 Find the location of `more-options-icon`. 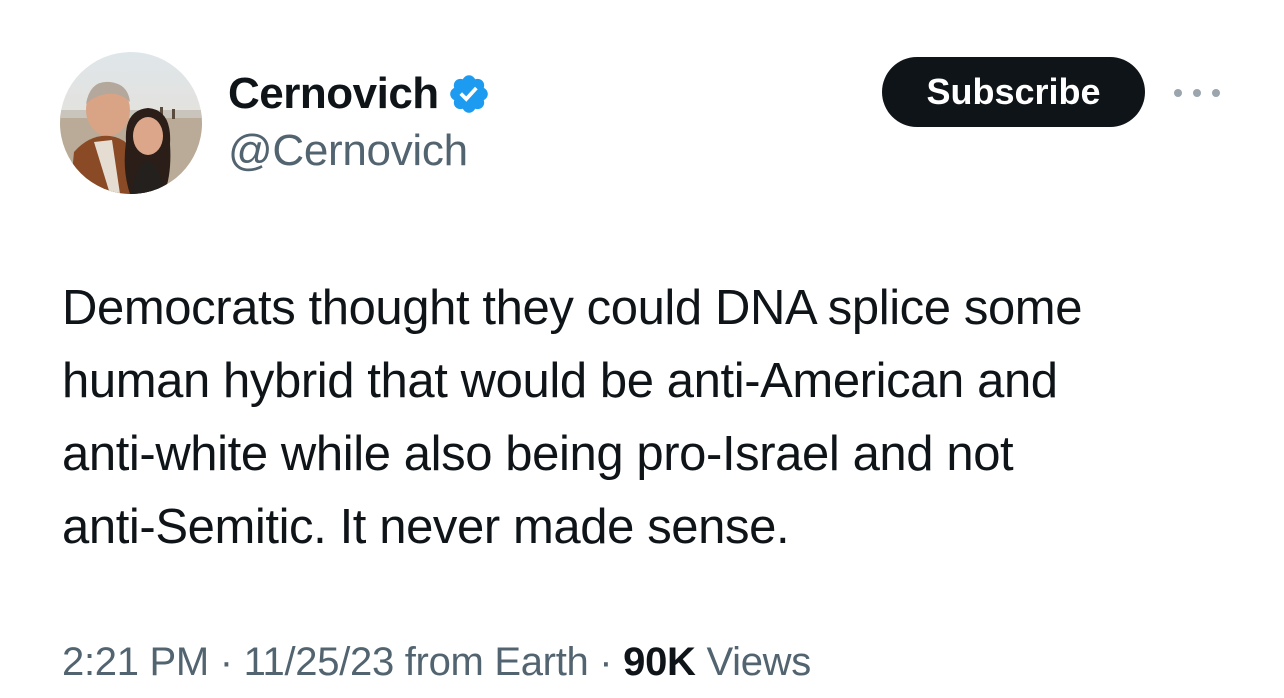

more-options-icon is located at coordinates (1197, 93).